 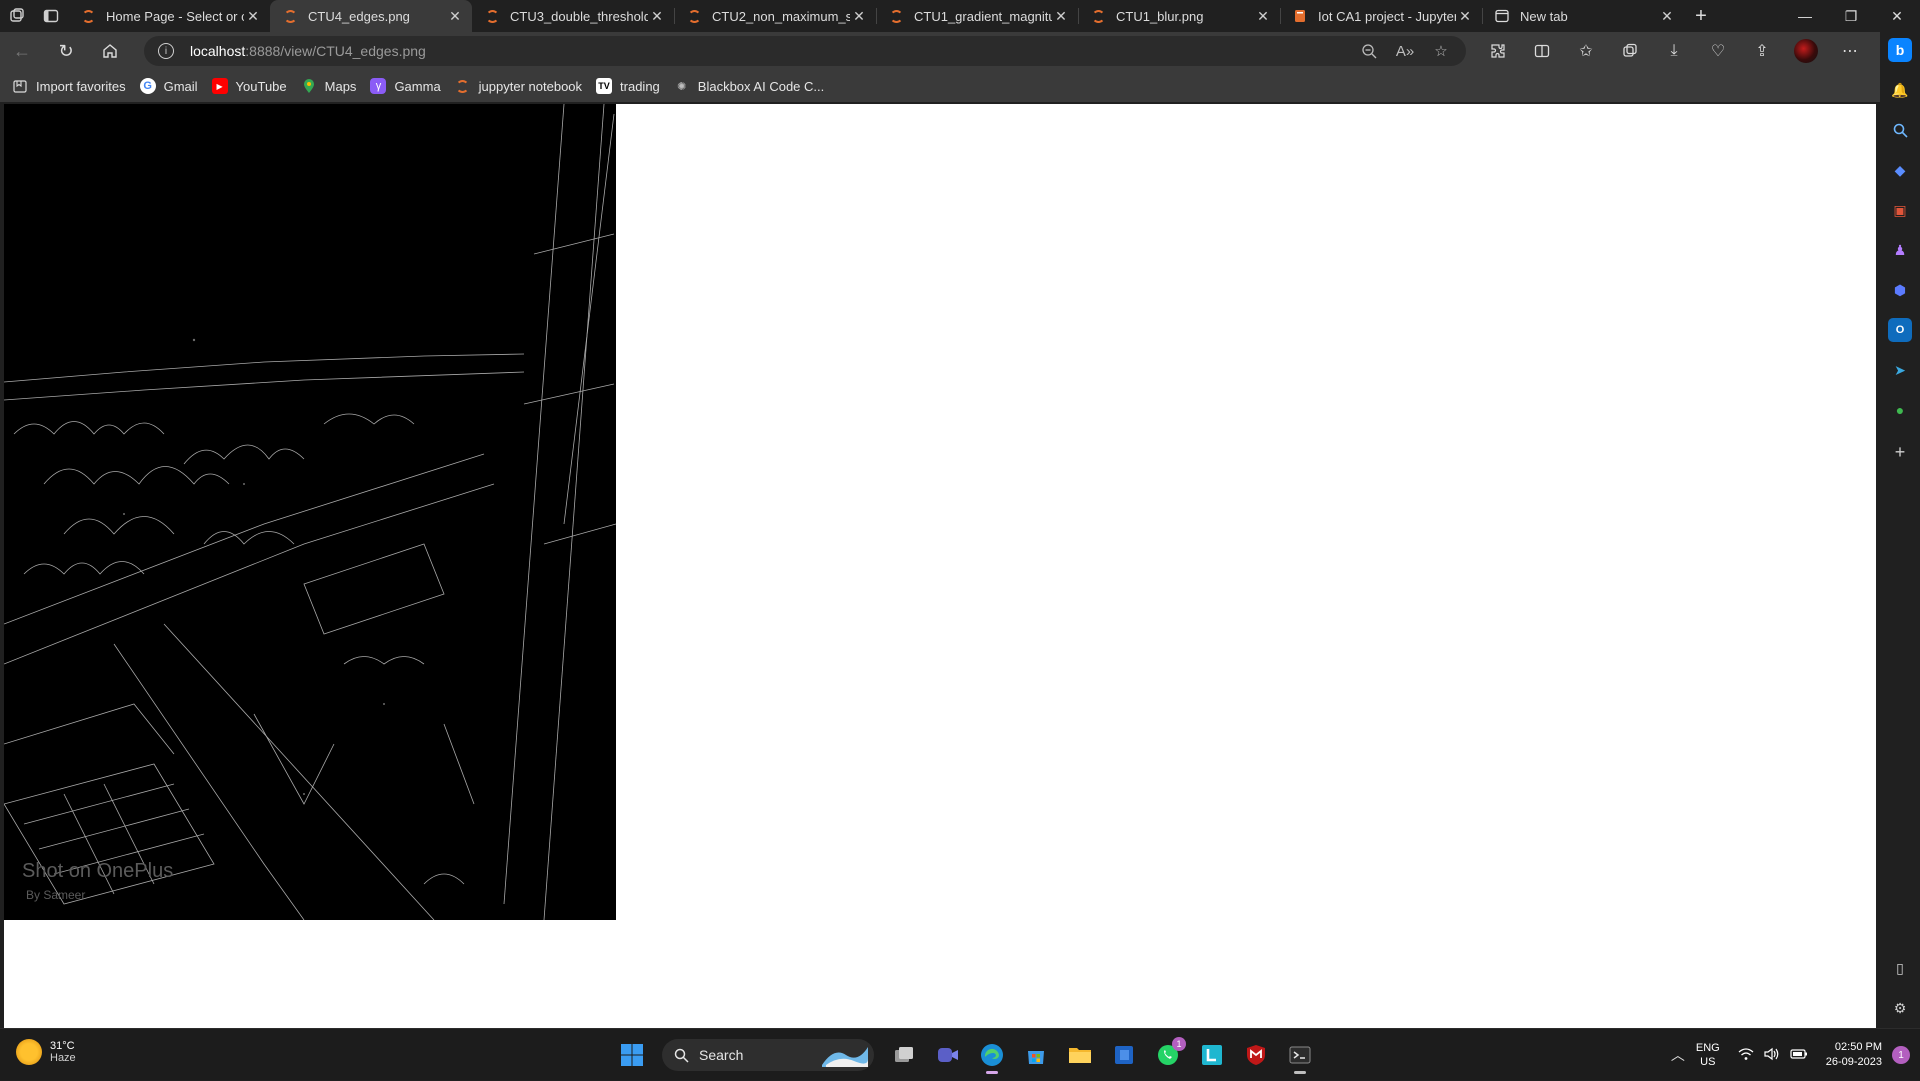 What do you see at coordinates (1900, 410) in the screenshot?
I see `tree-icon: ●` at bounding box center [1900, 410].